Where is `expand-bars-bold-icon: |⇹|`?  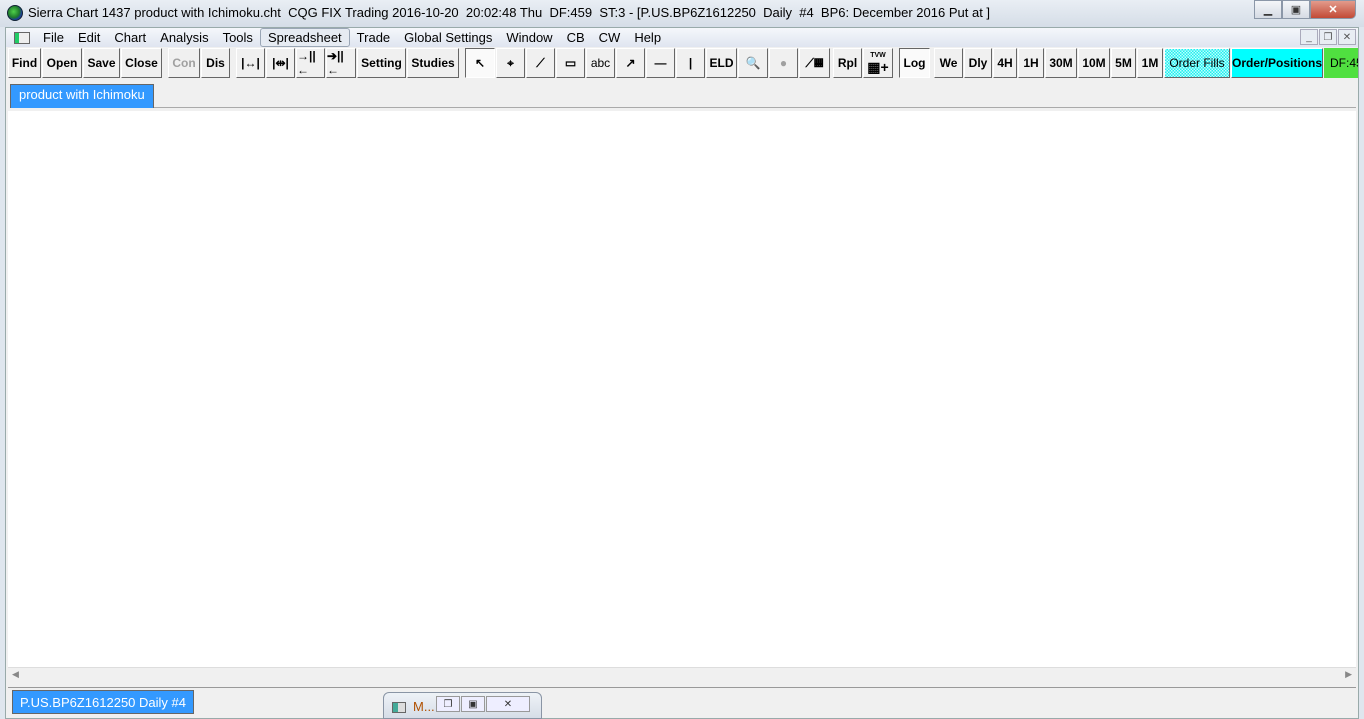 expand-bars-bold-icon: |⇹| is located at coordinates (280, 63).